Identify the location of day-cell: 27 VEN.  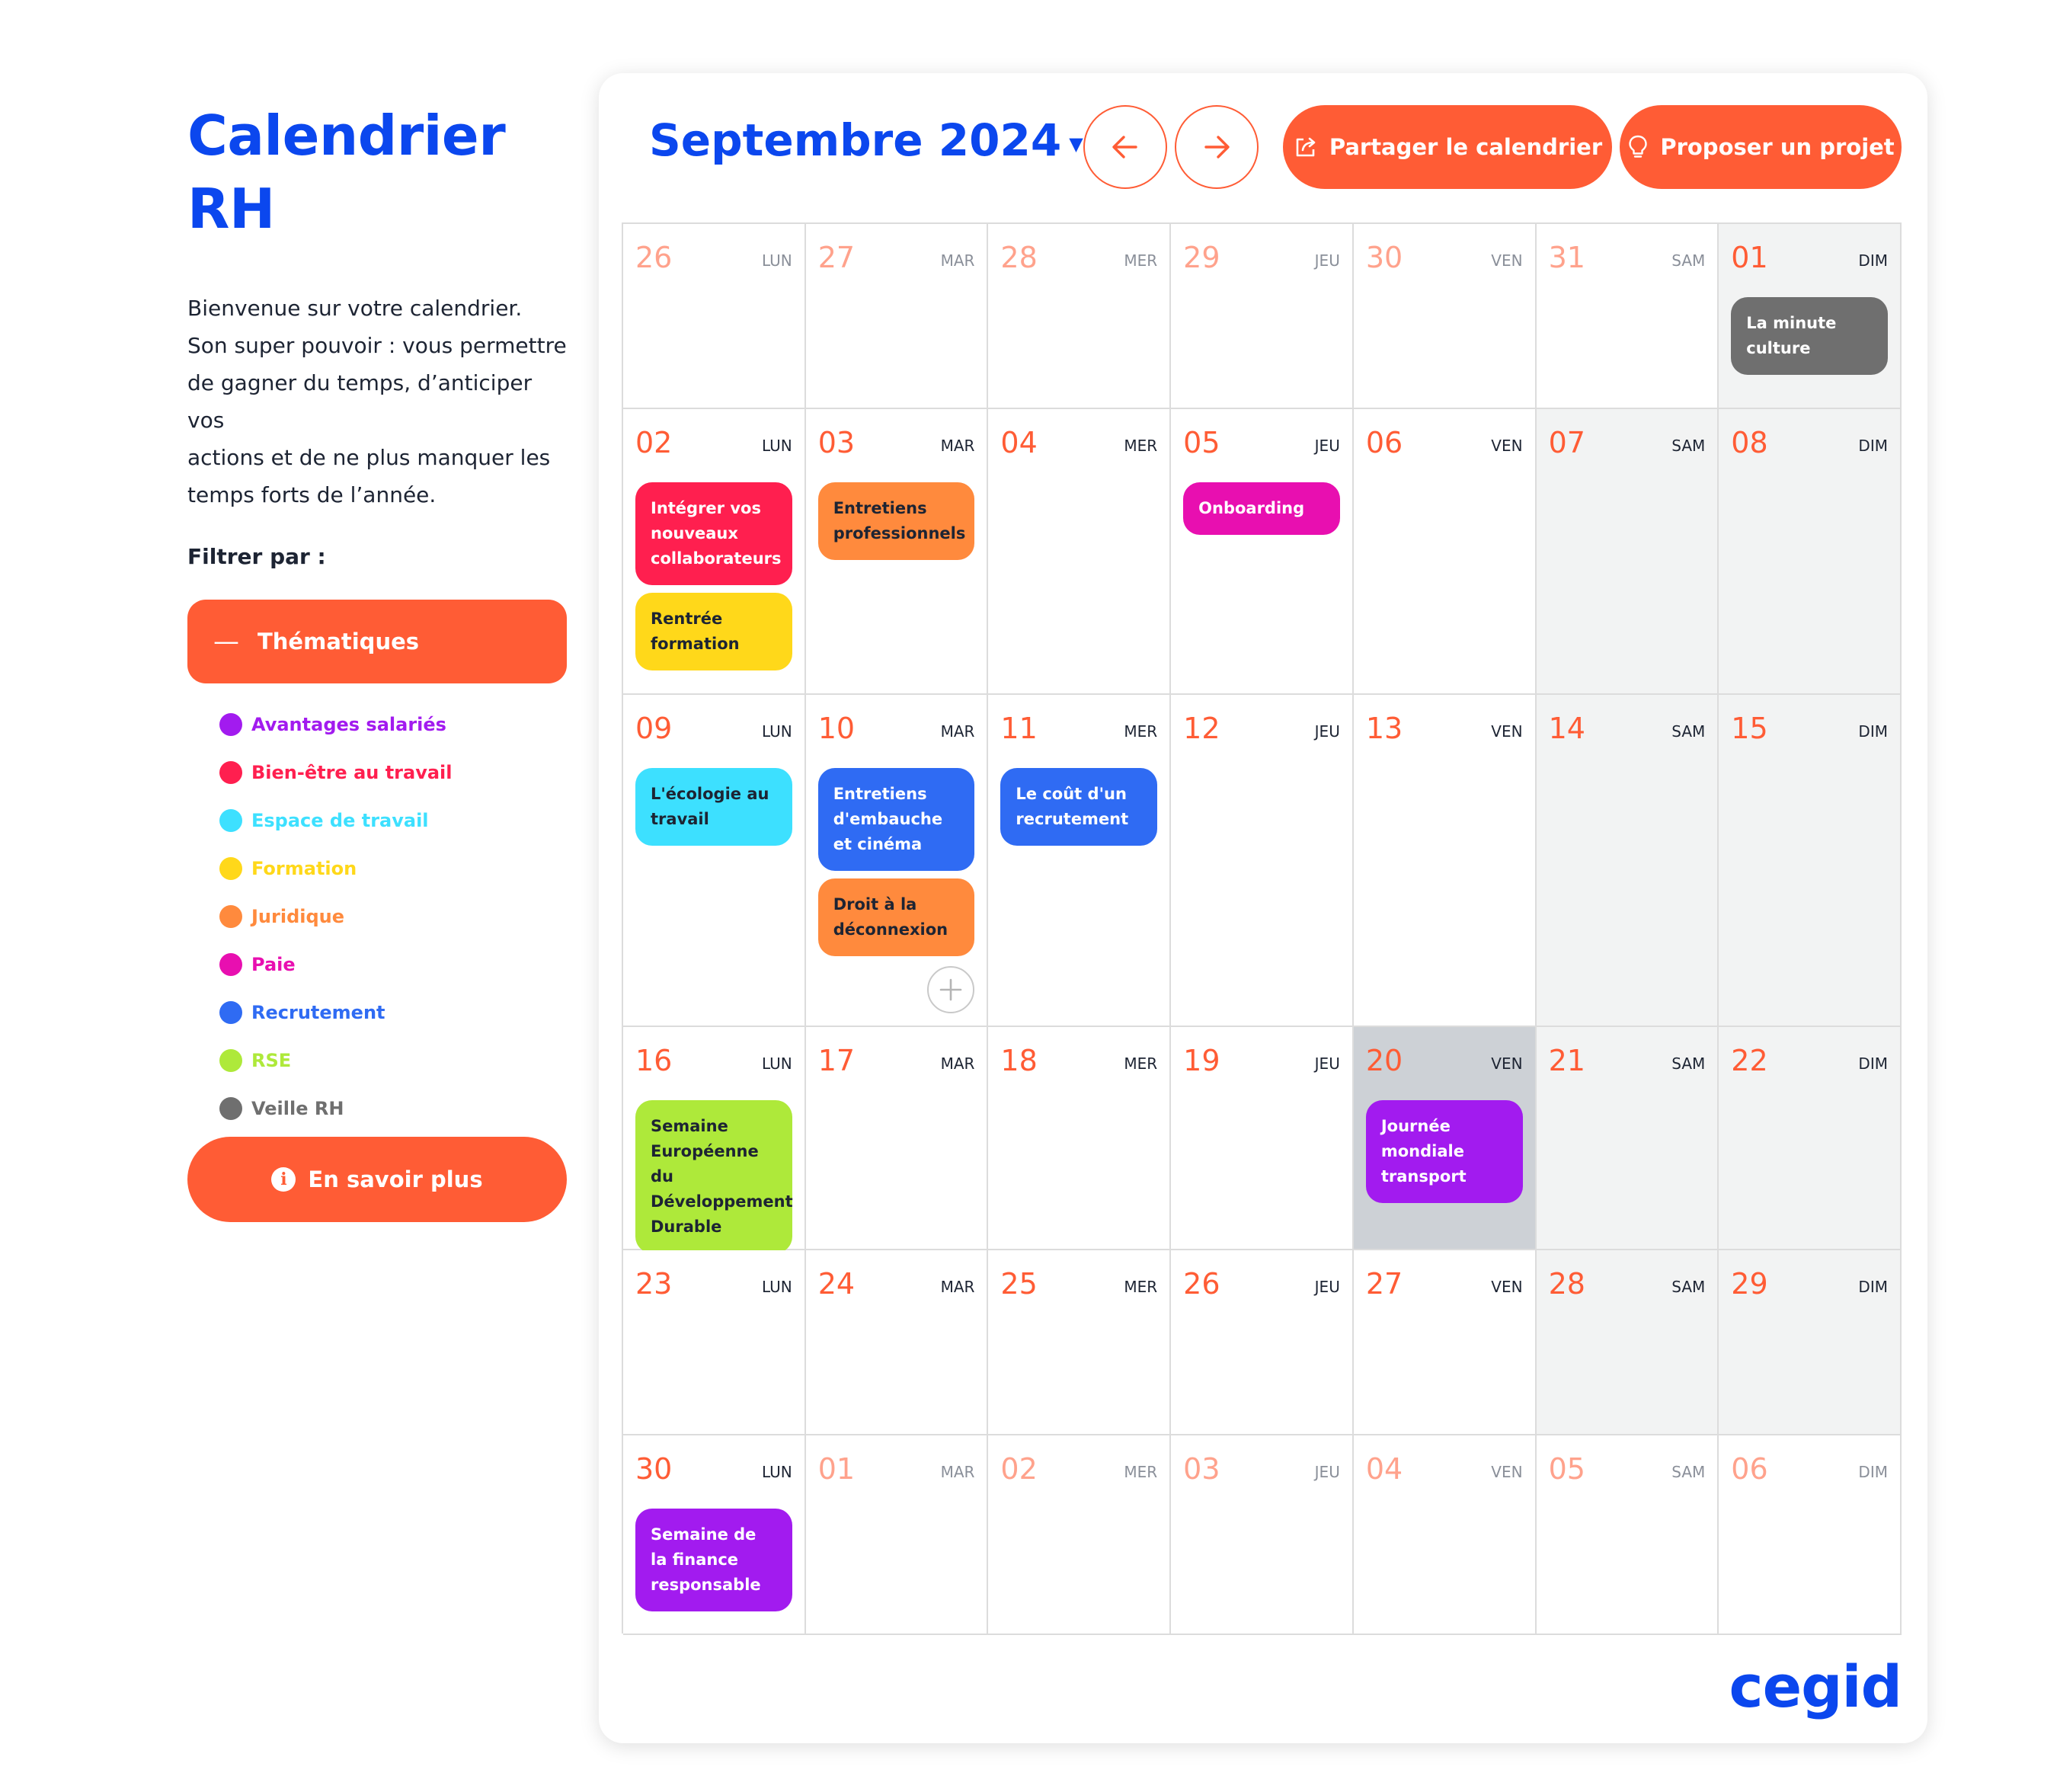
(1445, 1342).